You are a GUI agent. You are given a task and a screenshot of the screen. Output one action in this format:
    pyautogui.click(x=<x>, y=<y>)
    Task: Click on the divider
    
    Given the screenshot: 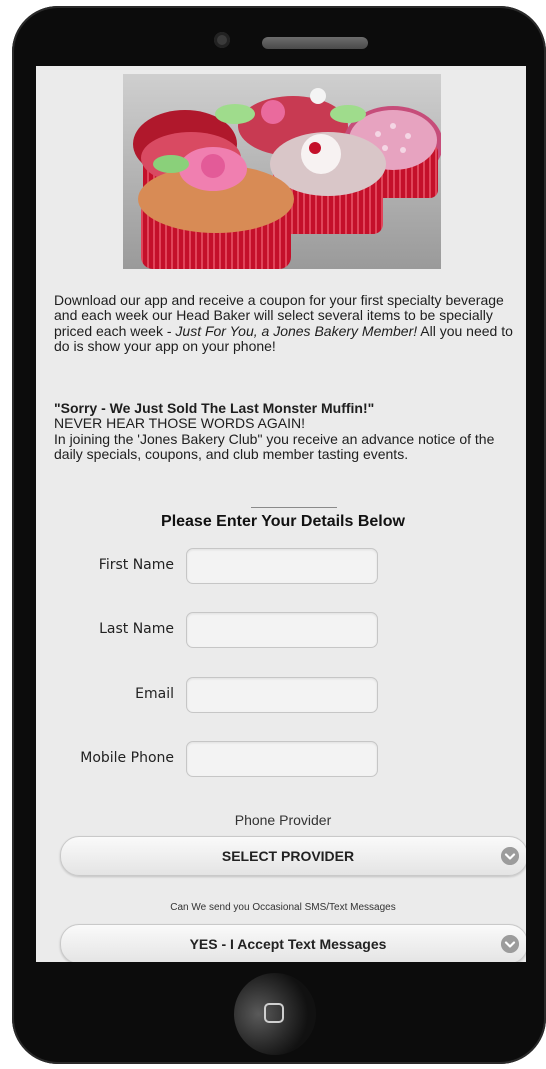 What is the action you would take?
    pyautogui.click(x=294, y=507)
    